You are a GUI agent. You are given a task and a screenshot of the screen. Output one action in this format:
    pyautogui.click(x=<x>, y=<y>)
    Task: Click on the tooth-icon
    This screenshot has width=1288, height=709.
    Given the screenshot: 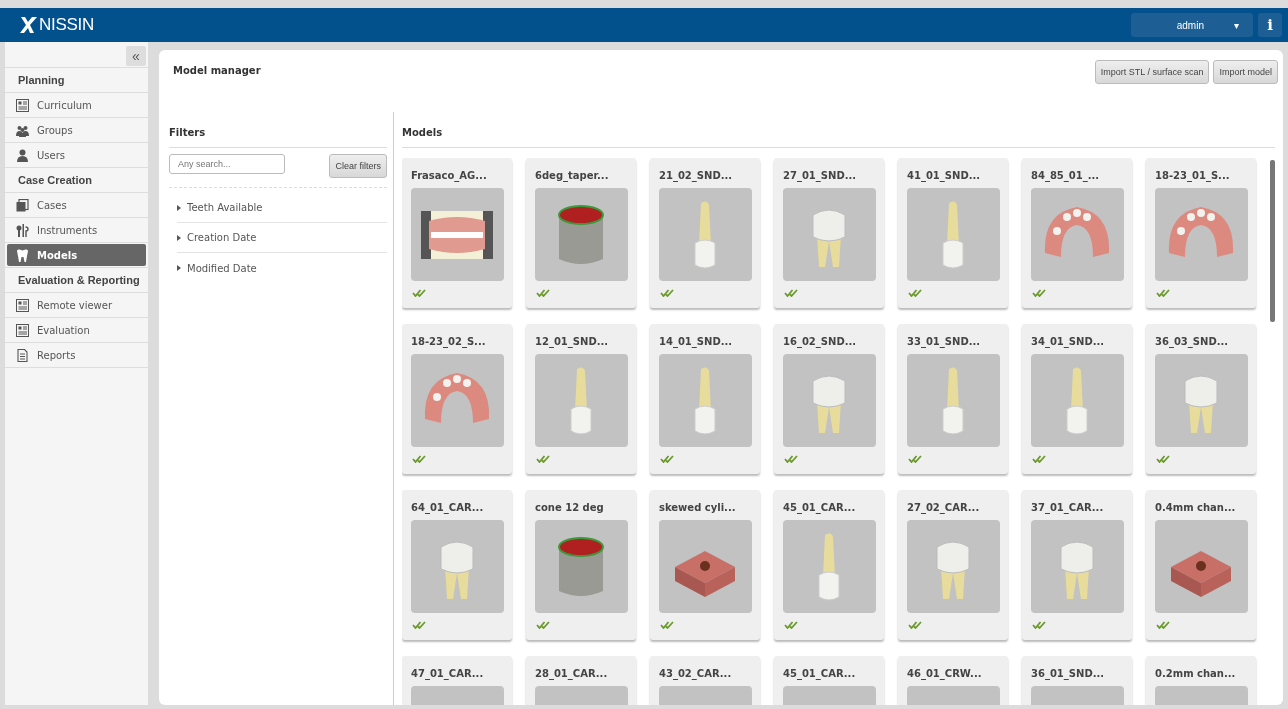 What is the action you would take?
    pyautogui.click(x=22, y=255)
    